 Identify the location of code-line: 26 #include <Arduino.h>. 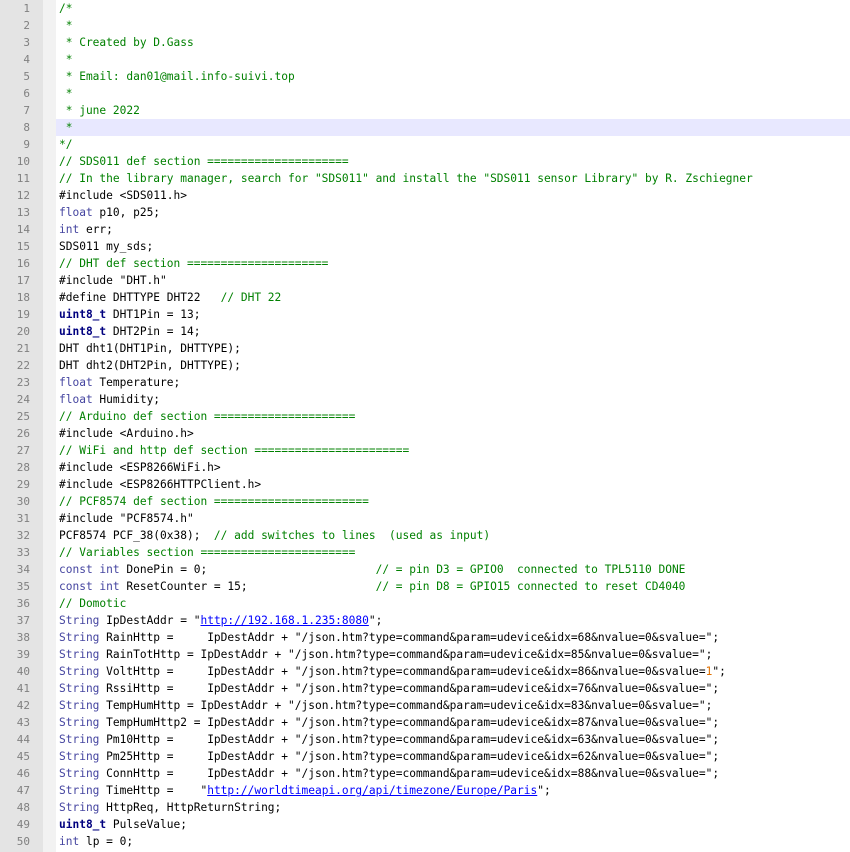
(425, 433).